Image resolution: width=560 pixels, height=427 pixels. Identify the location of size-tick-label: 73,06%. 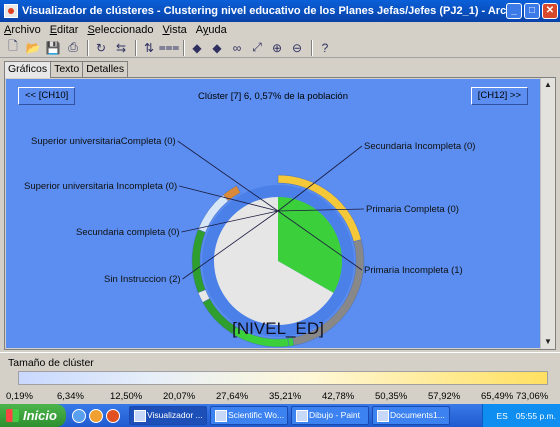
(532, 396).